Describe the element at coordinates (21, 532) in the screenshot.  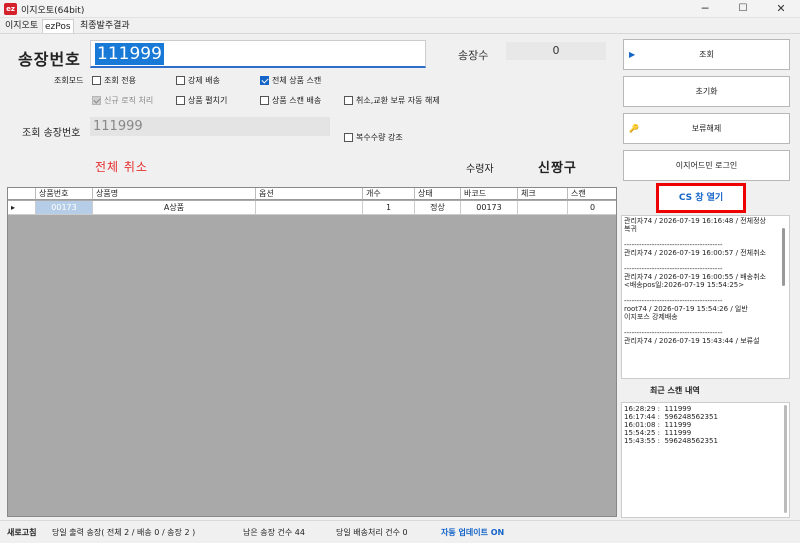
I see `refresh-link: 새로고침` at that location.